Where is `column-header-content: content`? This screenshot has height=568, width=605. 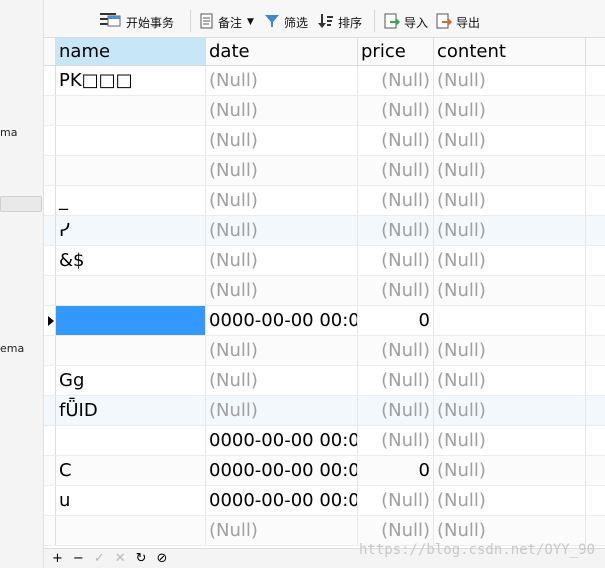 column-header-content: content is located at coordinates (510, 51).